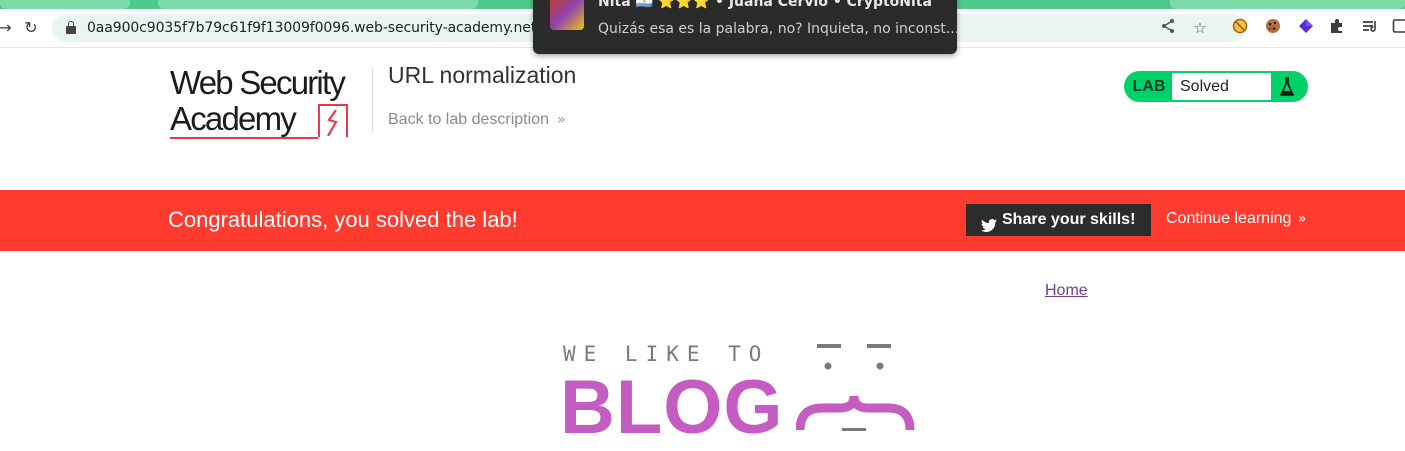 The height and width of the screenshot is (451, 1405). I want to click on home-link: Home, so click(1066, 291).